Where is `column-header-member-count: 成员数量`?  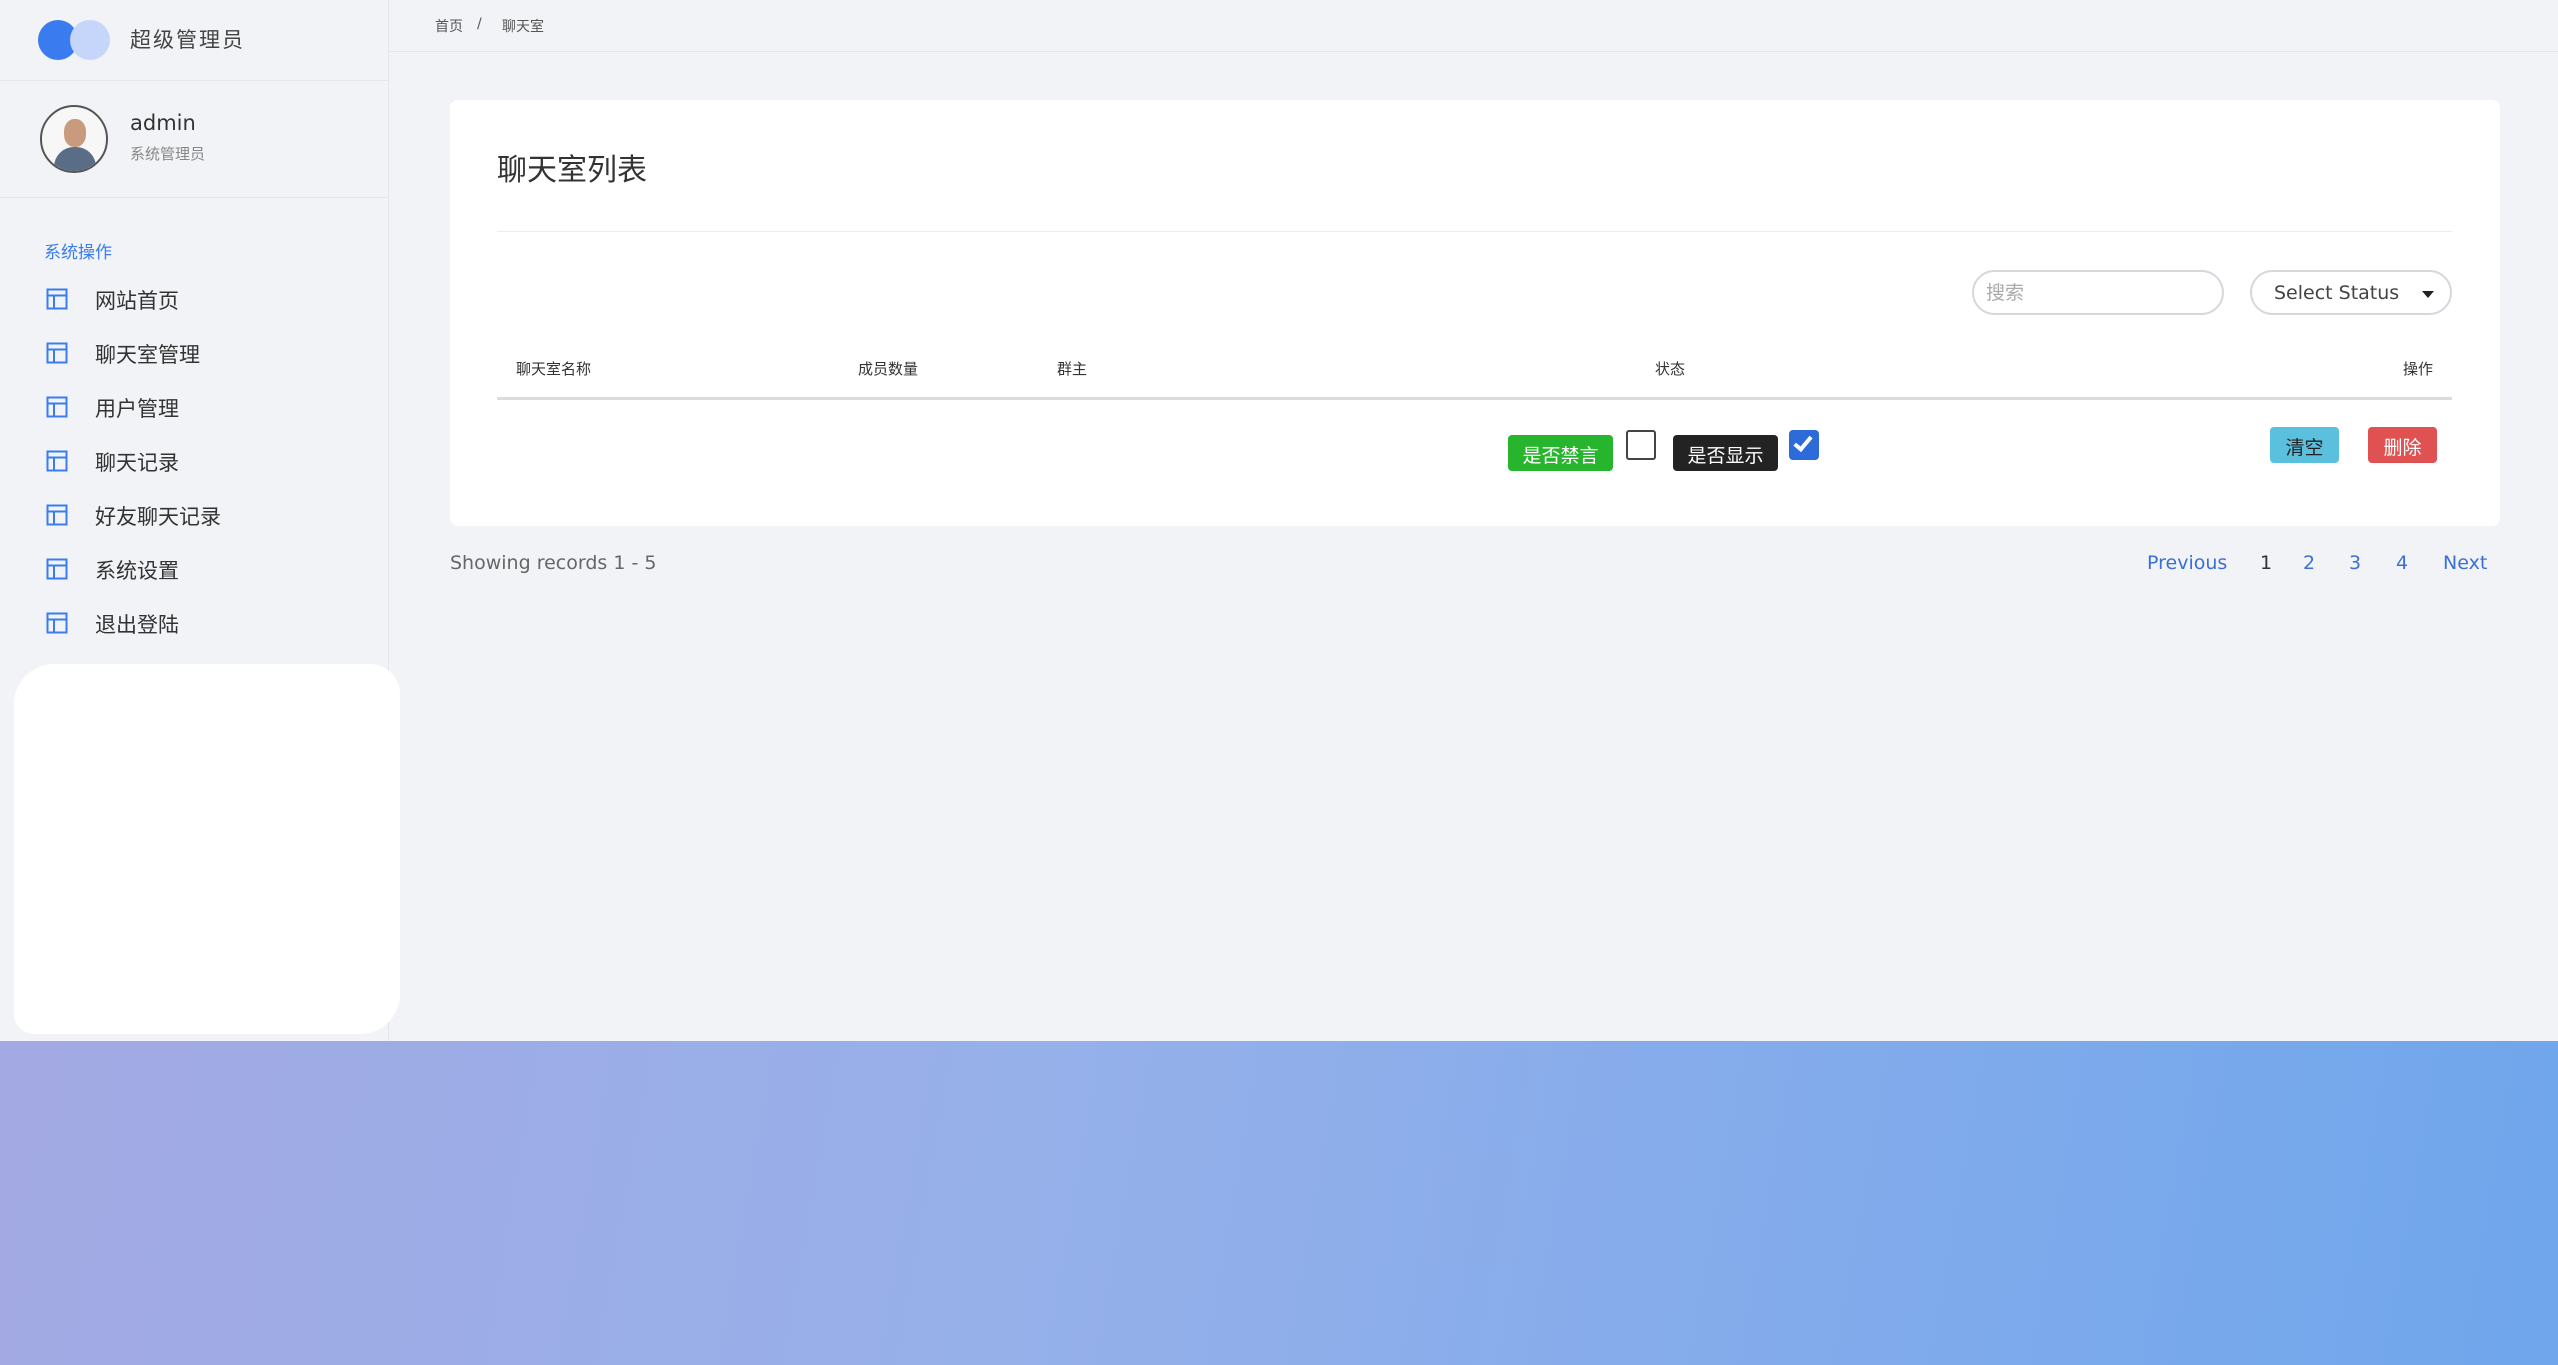 column-header-member-count: 成员数量 is located at coordinates (888, 368).